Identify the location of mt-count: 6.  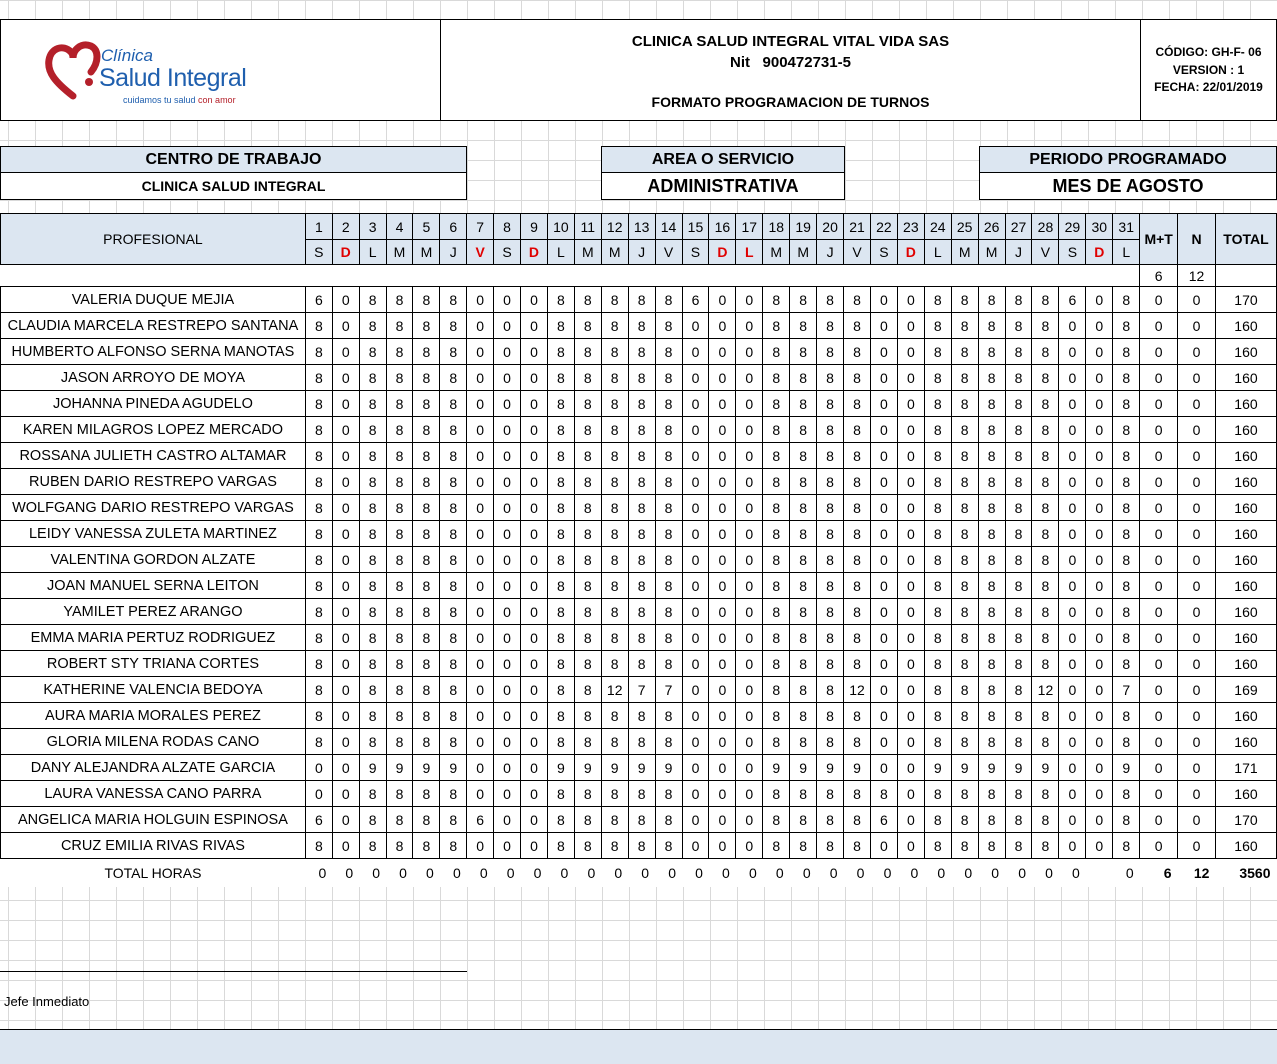
(1159, 275).